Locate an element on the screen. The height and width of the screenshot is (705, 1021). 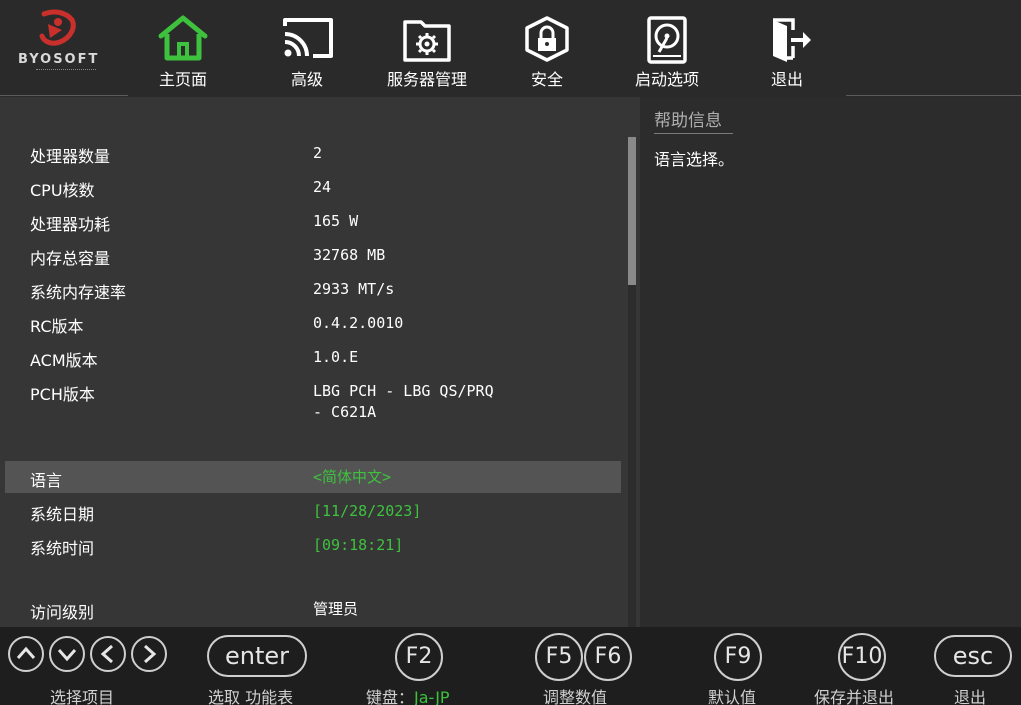
info-value: 2 is located at coordinates (318, 153).